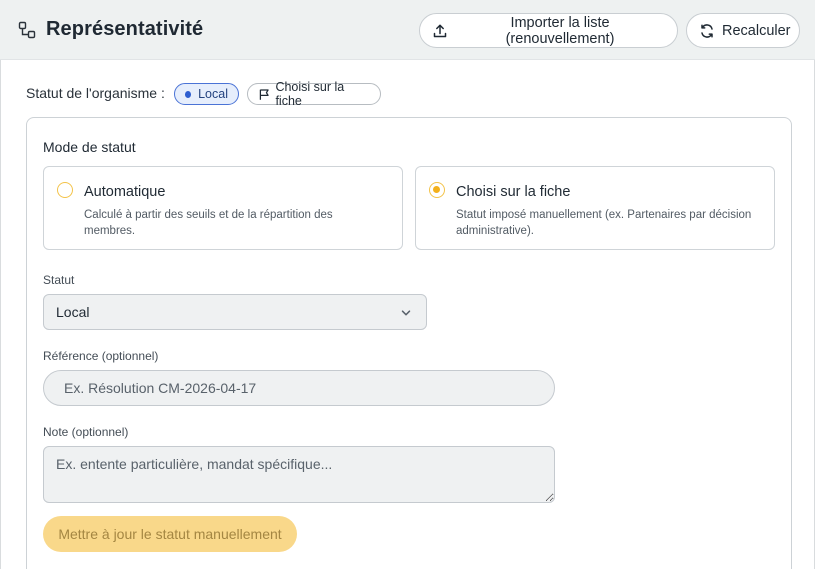  I want to click on flag-icon, so click(264, 94).